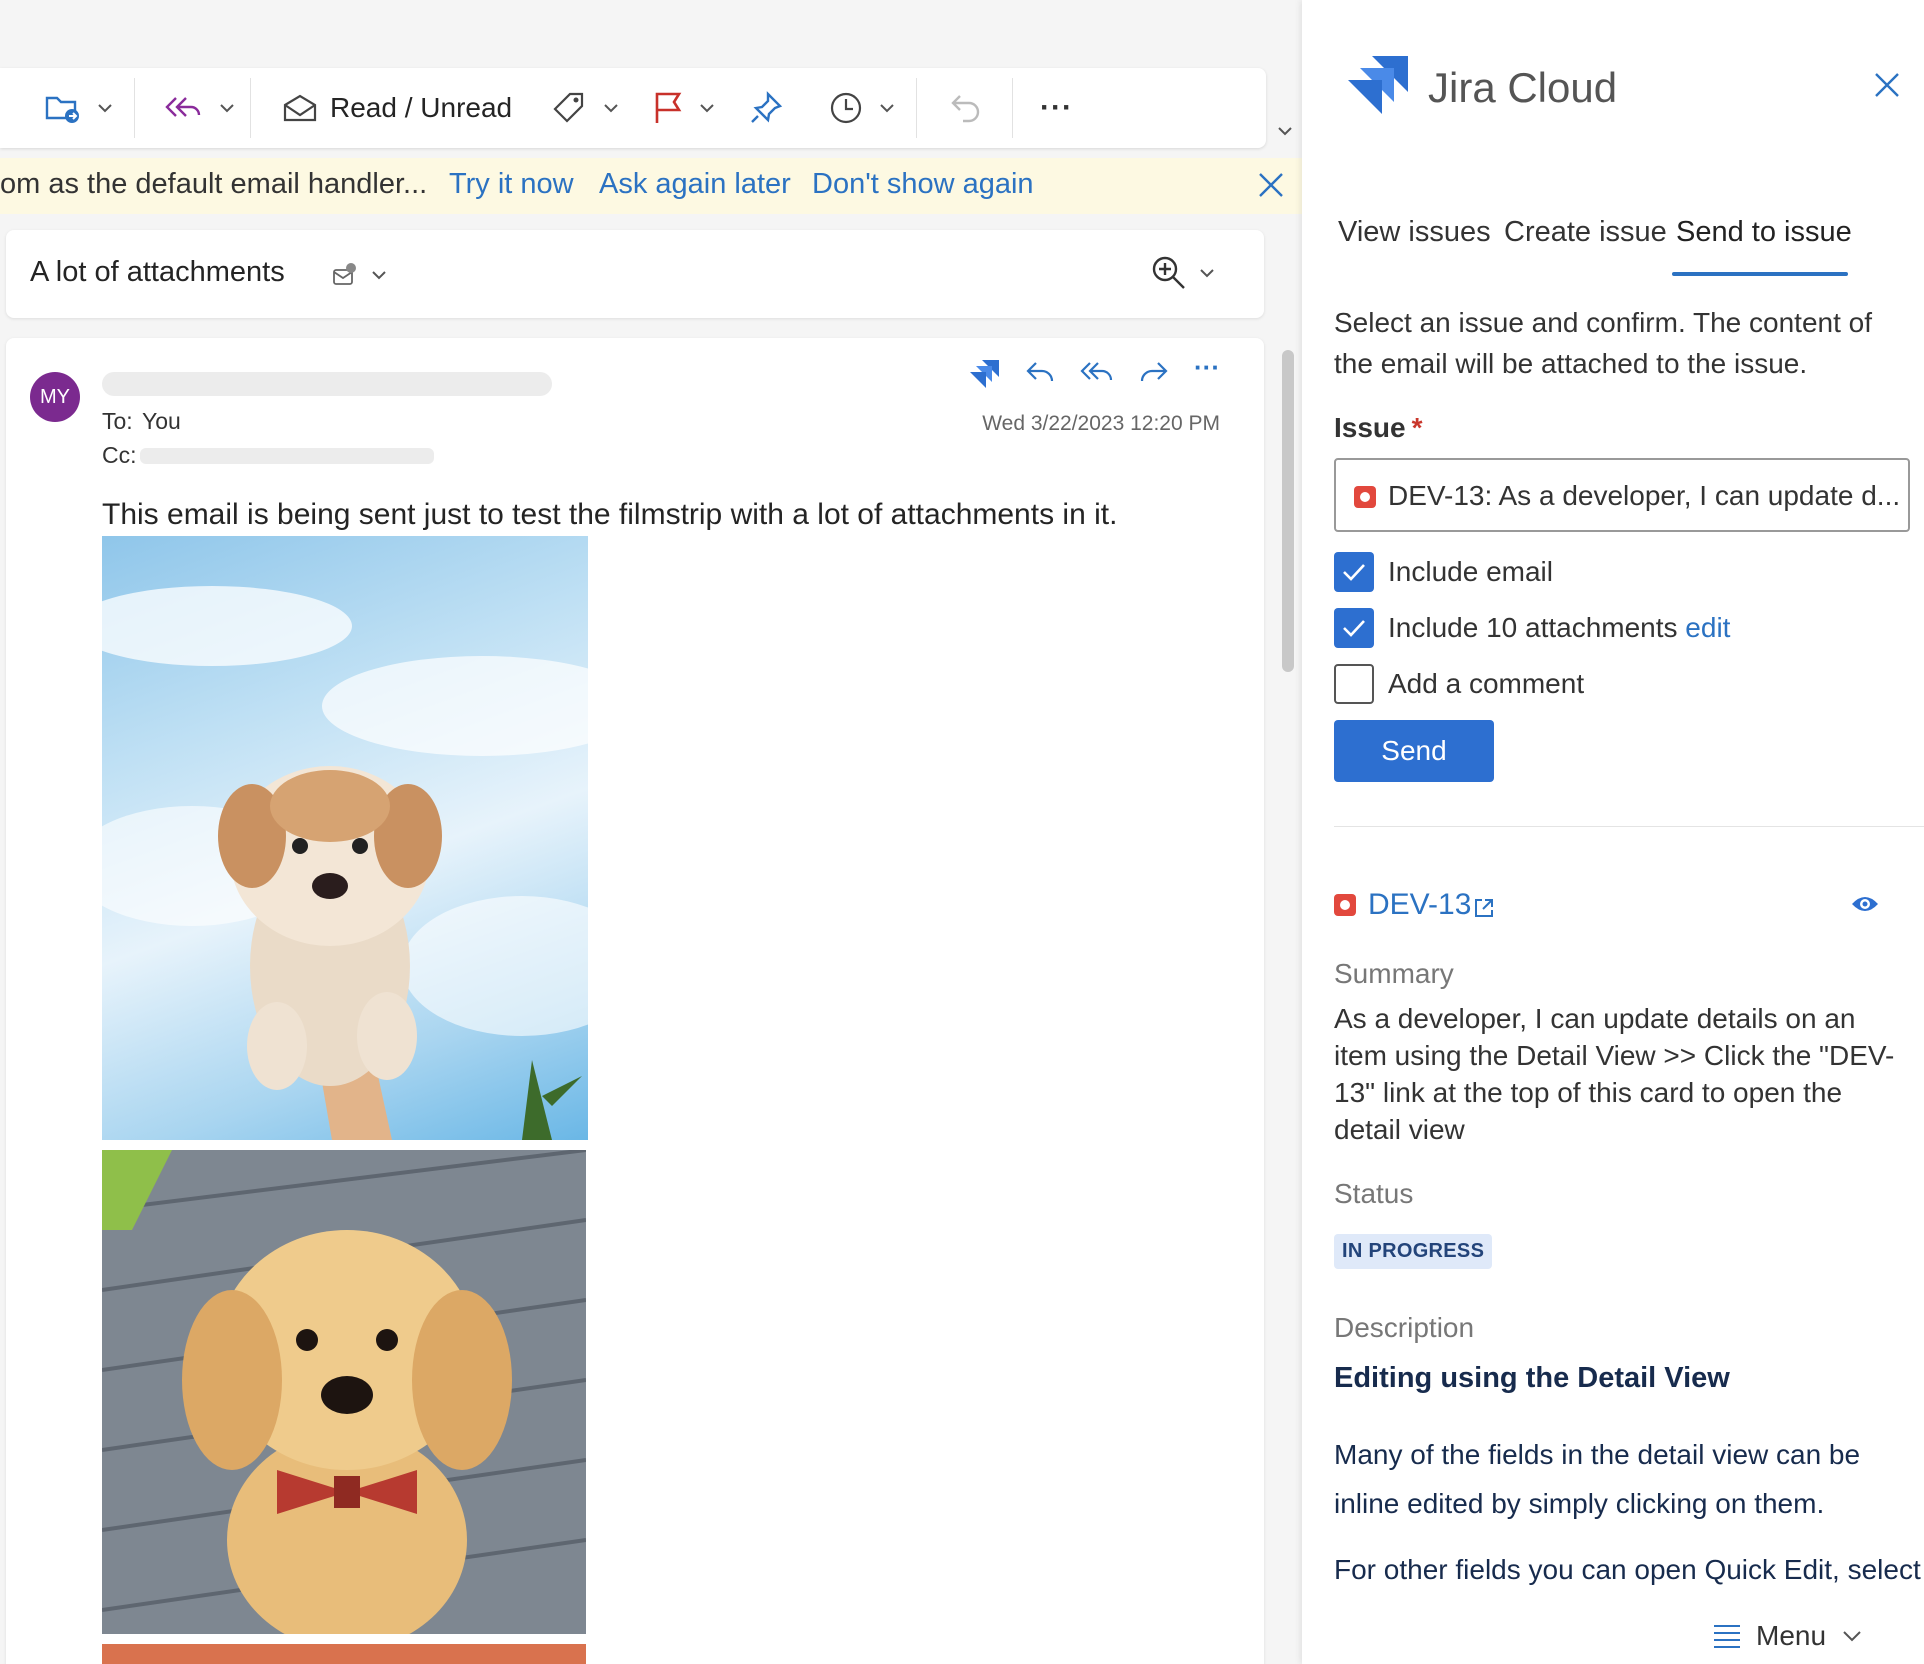 Image resolution: width=1924 pixels, height=1664 pixels. Describe the element at coordinates (570, 108) in the screenshot. I see `tag-icon` at that location.